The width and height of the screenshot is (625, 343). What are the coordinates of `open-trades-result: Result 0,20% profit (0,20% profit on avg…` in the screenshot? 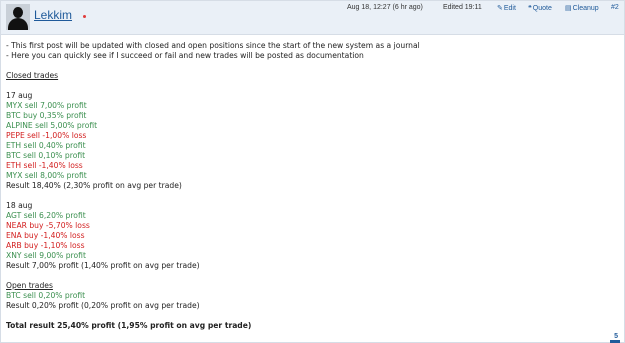 It's located at (103, 305).